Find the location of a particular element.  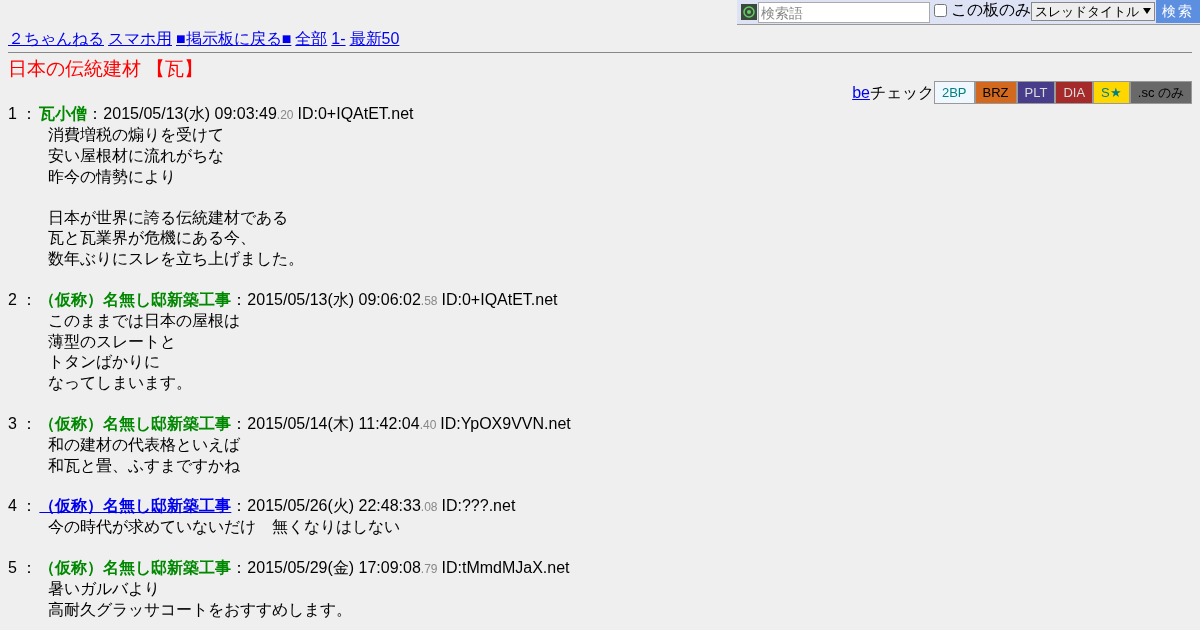

nav-link: スマホ用 is located at coordinates (140, 39).